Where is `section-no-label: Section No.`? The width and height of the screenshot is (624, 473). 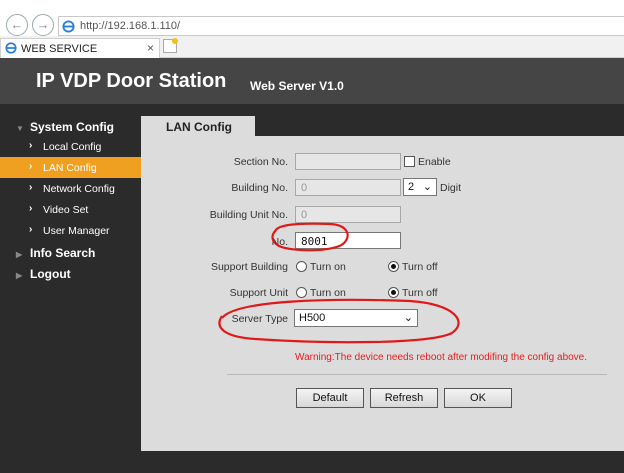
section-no-label: Section No. is located at coordinates (260, 162).